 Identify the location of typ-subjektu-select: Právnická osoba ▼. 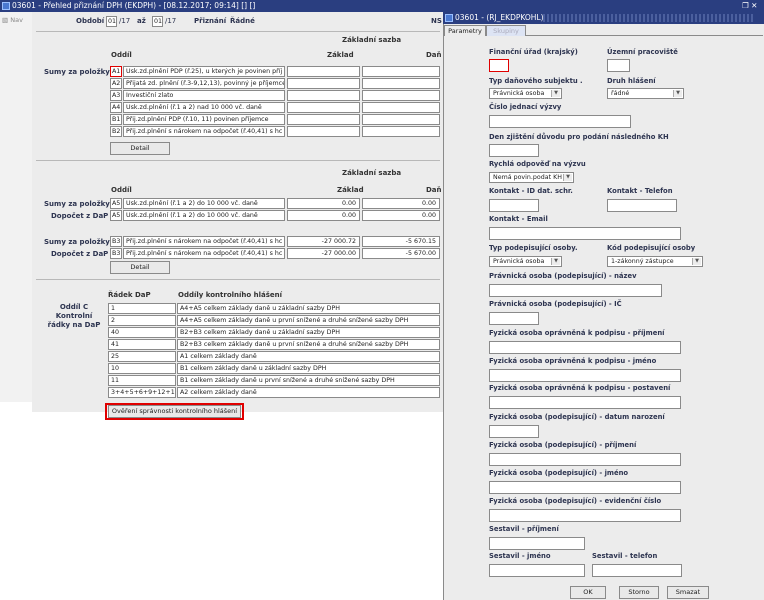
(525, 93).